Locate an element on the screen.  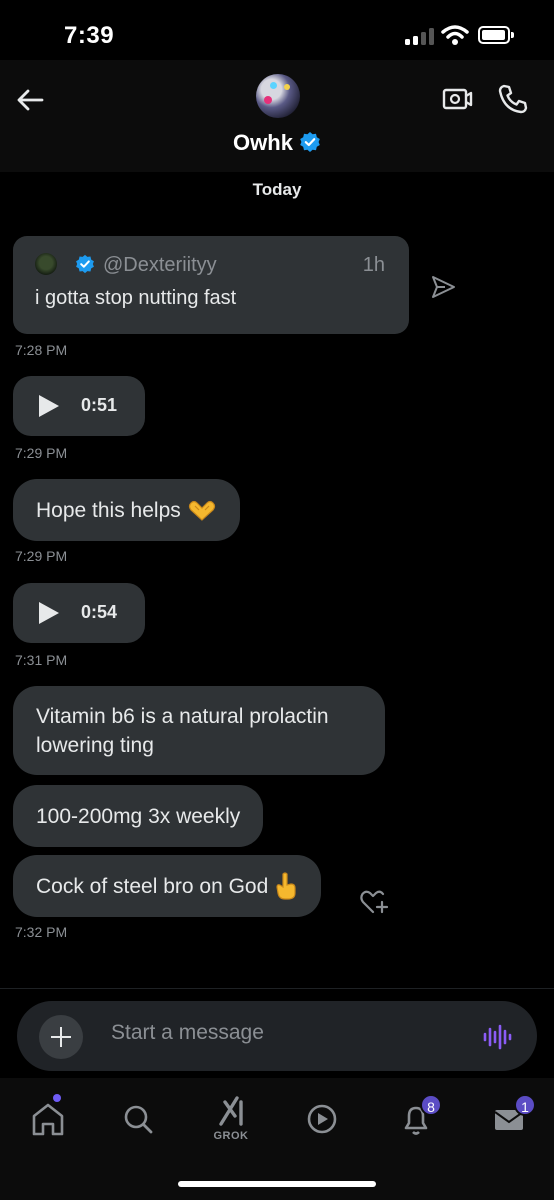
video-play-icon is located at coordinates (322, 1119).